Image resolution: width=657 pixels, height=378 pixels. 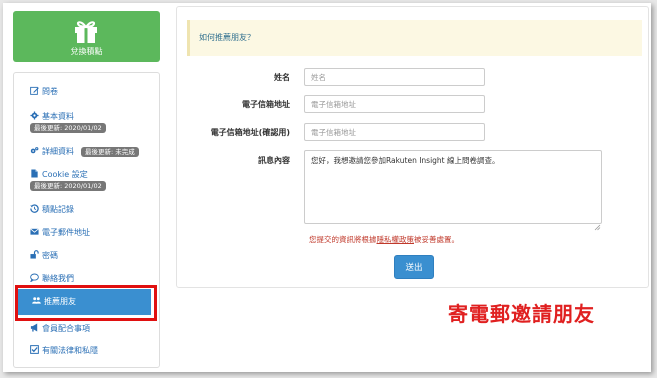 I want to click on info-banner: 如何推薦朋友？, so click(x=414, y=38).